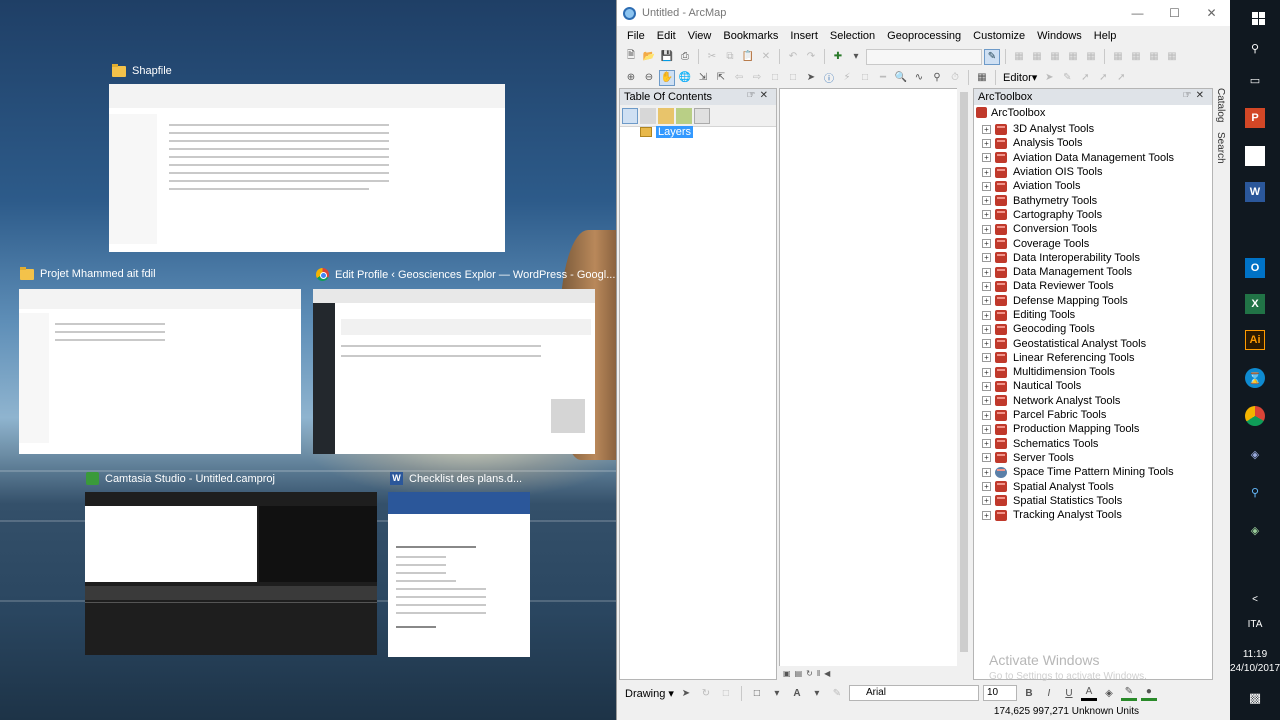  Describe the element at coordinates (726, 693) in the screenshot. I see `zoom-to-selected-icon: □` at that location.